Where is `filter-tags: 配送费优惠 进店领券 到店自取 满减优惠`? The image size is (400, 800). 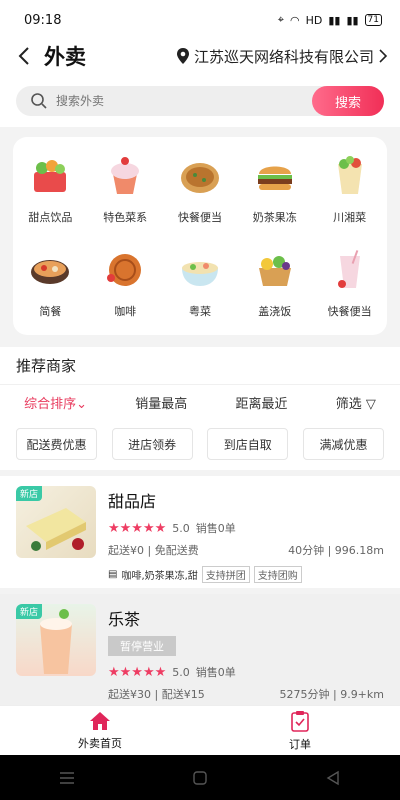 filter-tags: 配送费优惠 进店领券 到店自取 满减优惠 is located at coordinates (200, 445).